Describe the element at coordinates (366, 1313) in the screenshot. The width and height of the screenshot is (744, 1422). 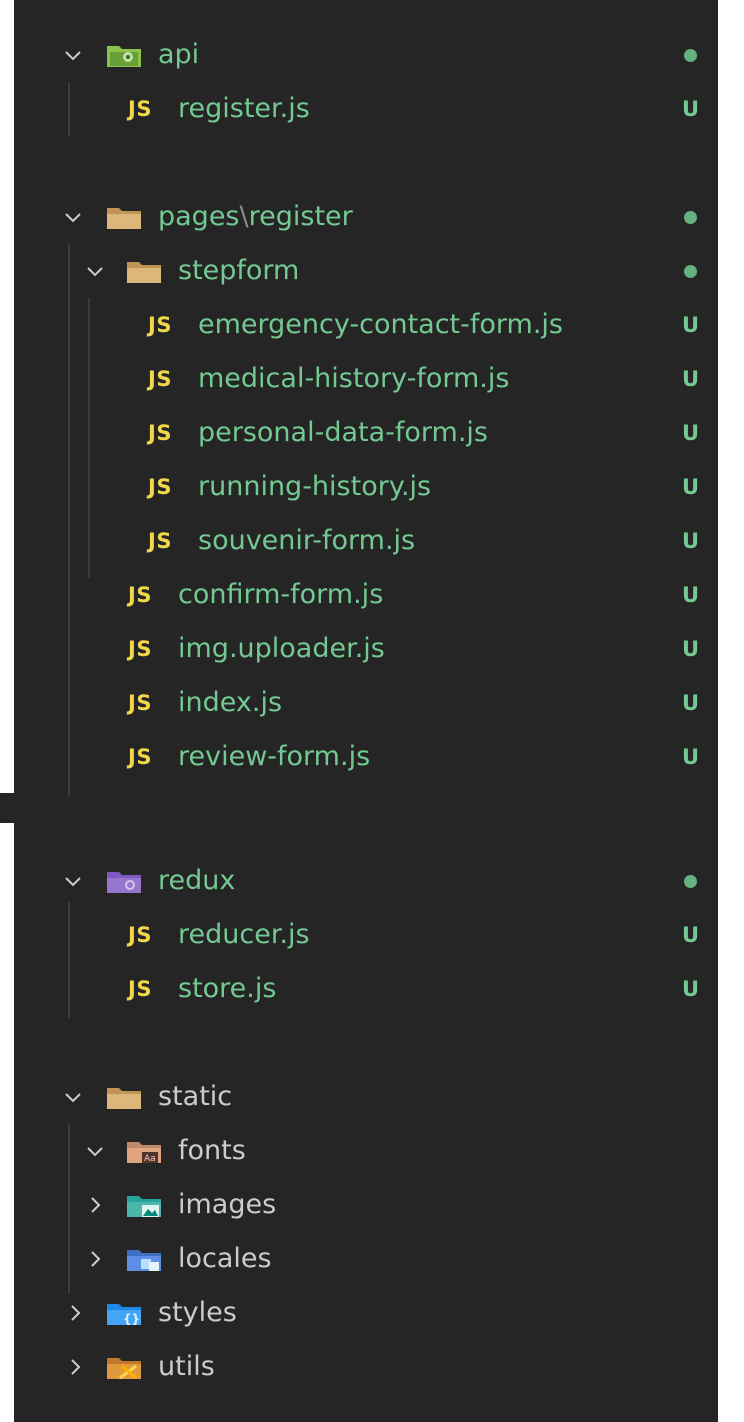
I see `tree-item-styles-folder: {} styles` at that location.